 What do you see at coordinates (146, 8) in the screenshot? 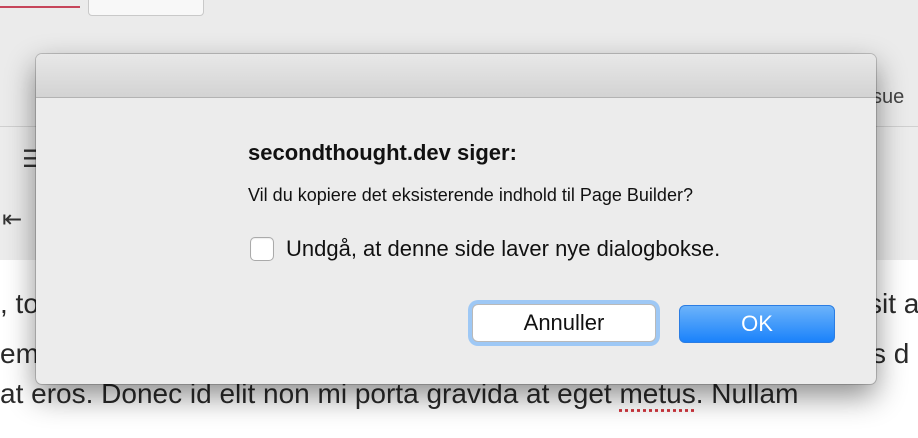
I see `background-button` at bounding box center [146, 8].